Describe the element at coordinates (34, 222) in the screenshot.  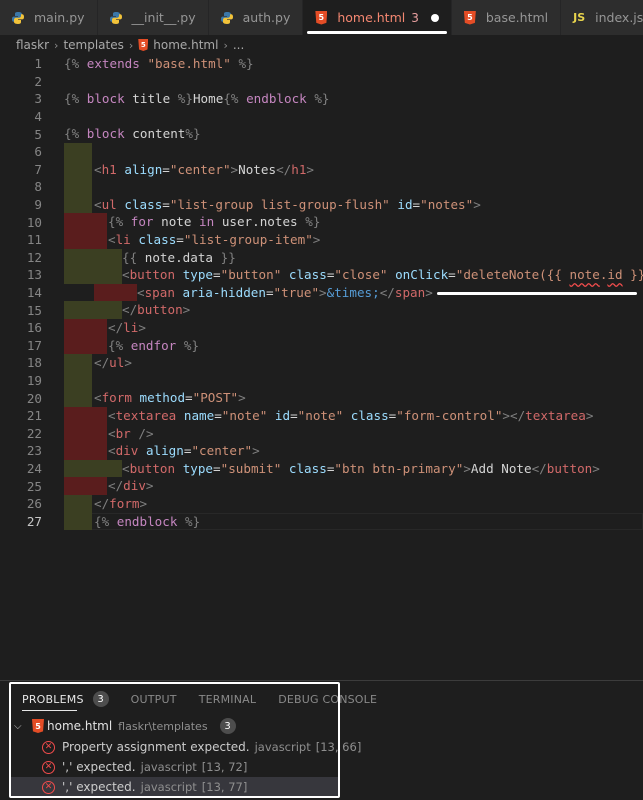
I see `line-number: 10` at that location.